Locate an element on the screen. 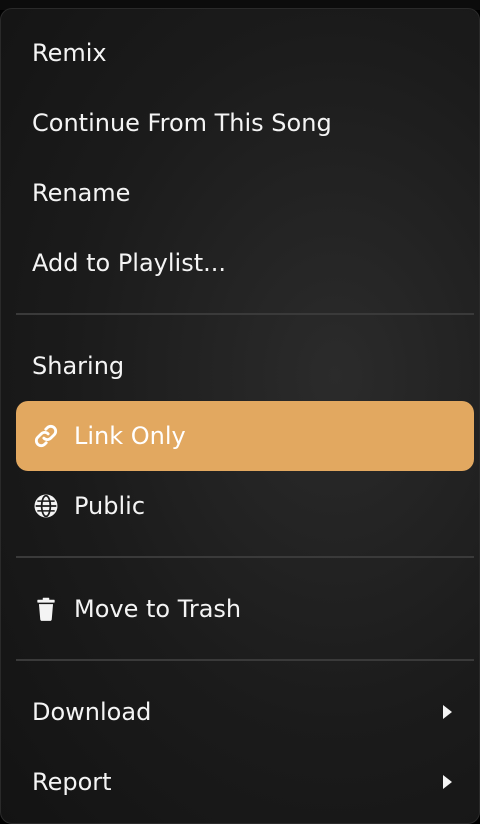  sharing-option-label: Link Only is located at coordinates (130, 436).